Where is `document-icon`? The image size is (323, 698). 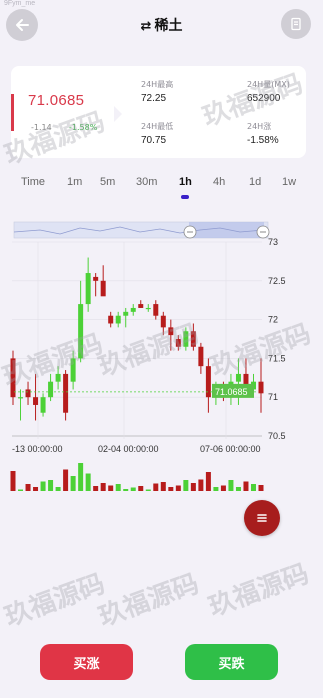
document-icon is located at coordinates (296, 24).